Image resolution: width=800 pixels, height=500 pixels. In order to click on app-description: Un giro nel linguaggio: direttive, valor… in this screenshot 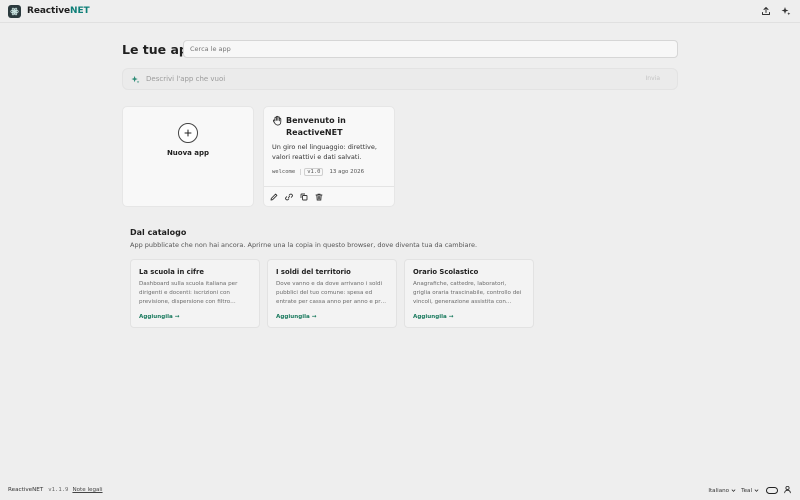, I will do `click(324, 152)`.